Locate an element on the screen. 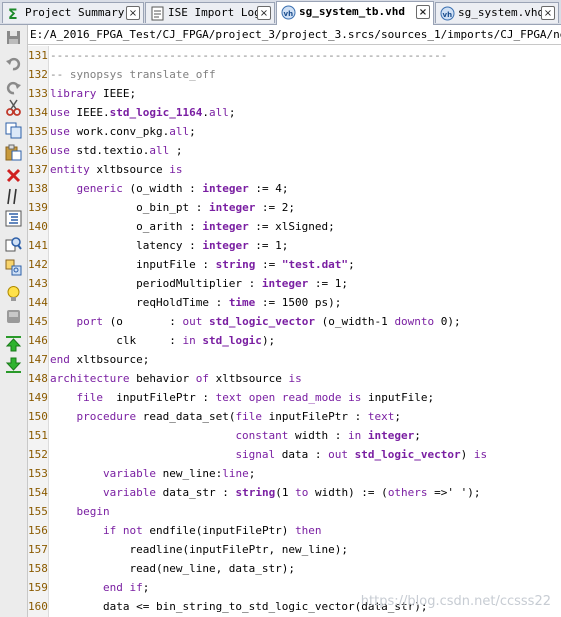  tab-label: sg_system_tb.vhd is located at coordinates (352, 11).